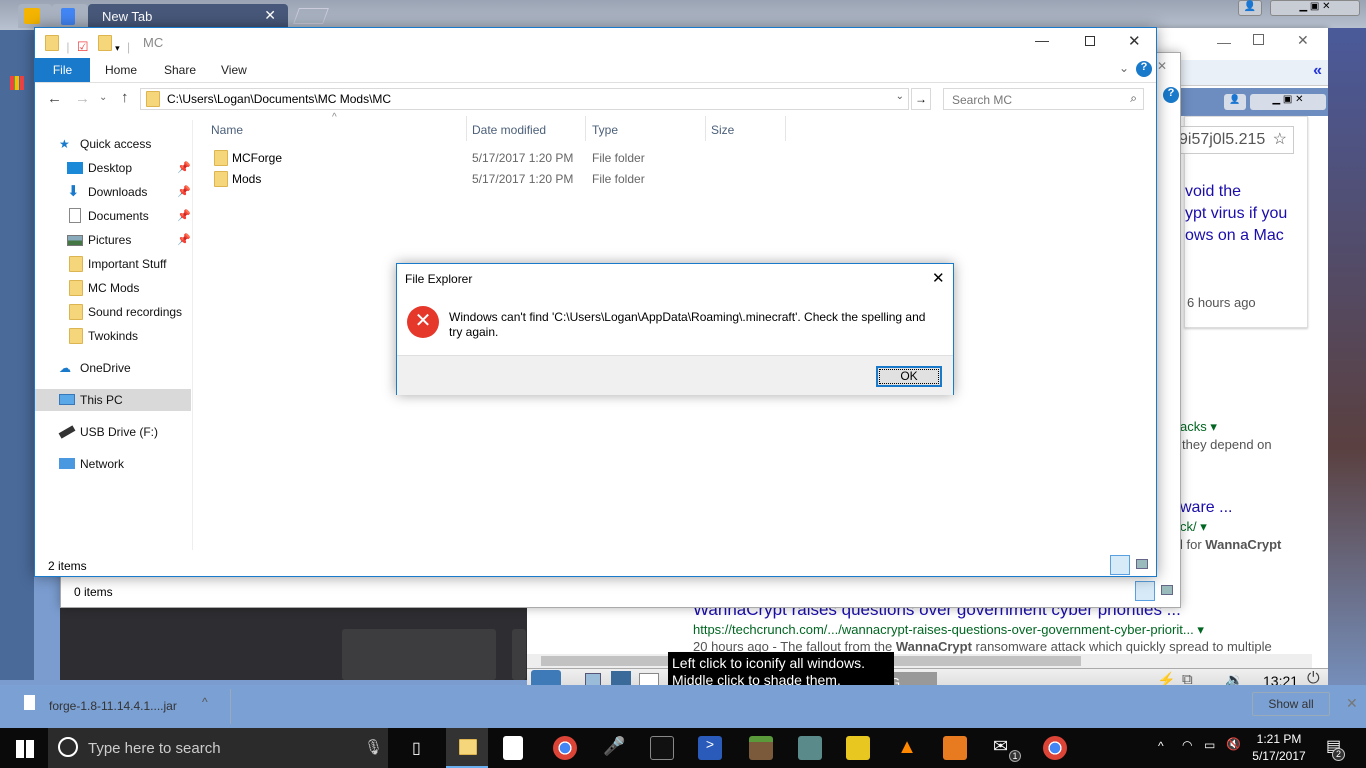 This screenshot has height=768, width=1366. What do you see at coordinates (1187, 745) in the screenshot?
I see `wifi-icon: ◠` at bounding box center [1187, 745].